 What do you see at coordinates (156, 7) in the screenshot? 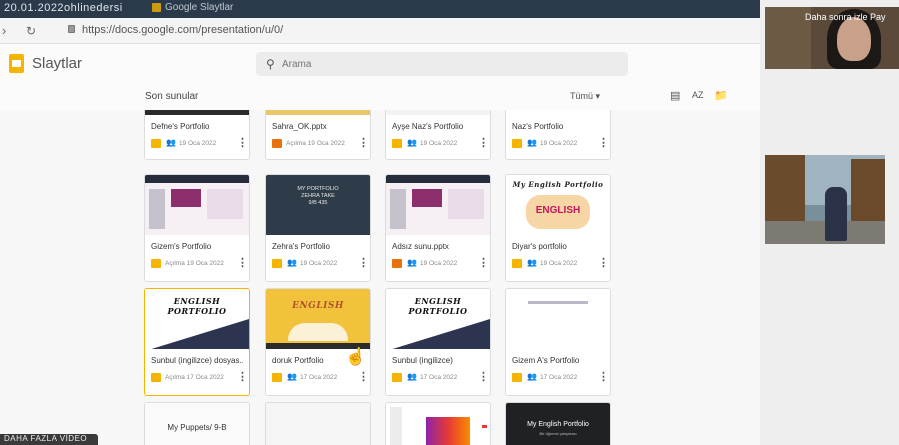
I see `slides-icon` at bounding box center [156, 7].